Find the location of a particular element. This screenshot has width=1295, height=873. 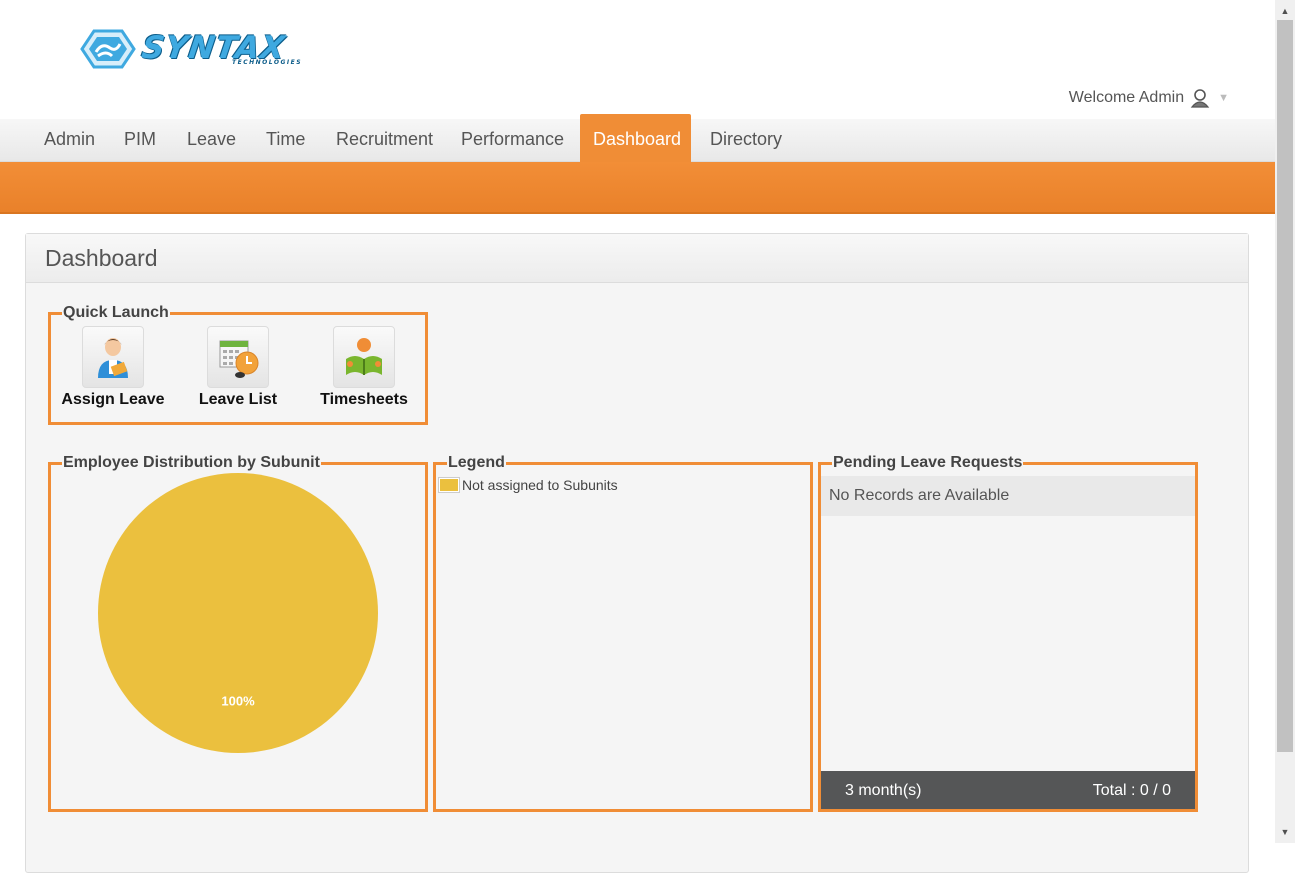

submenu-bar is located at coordinates (637, 188).